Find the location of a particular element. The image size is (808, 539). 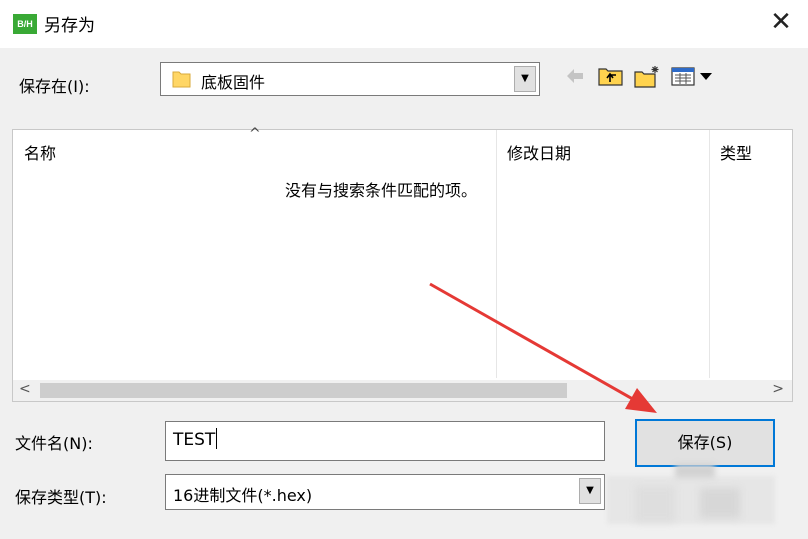

text-caret is located at coordinates (217, 438).